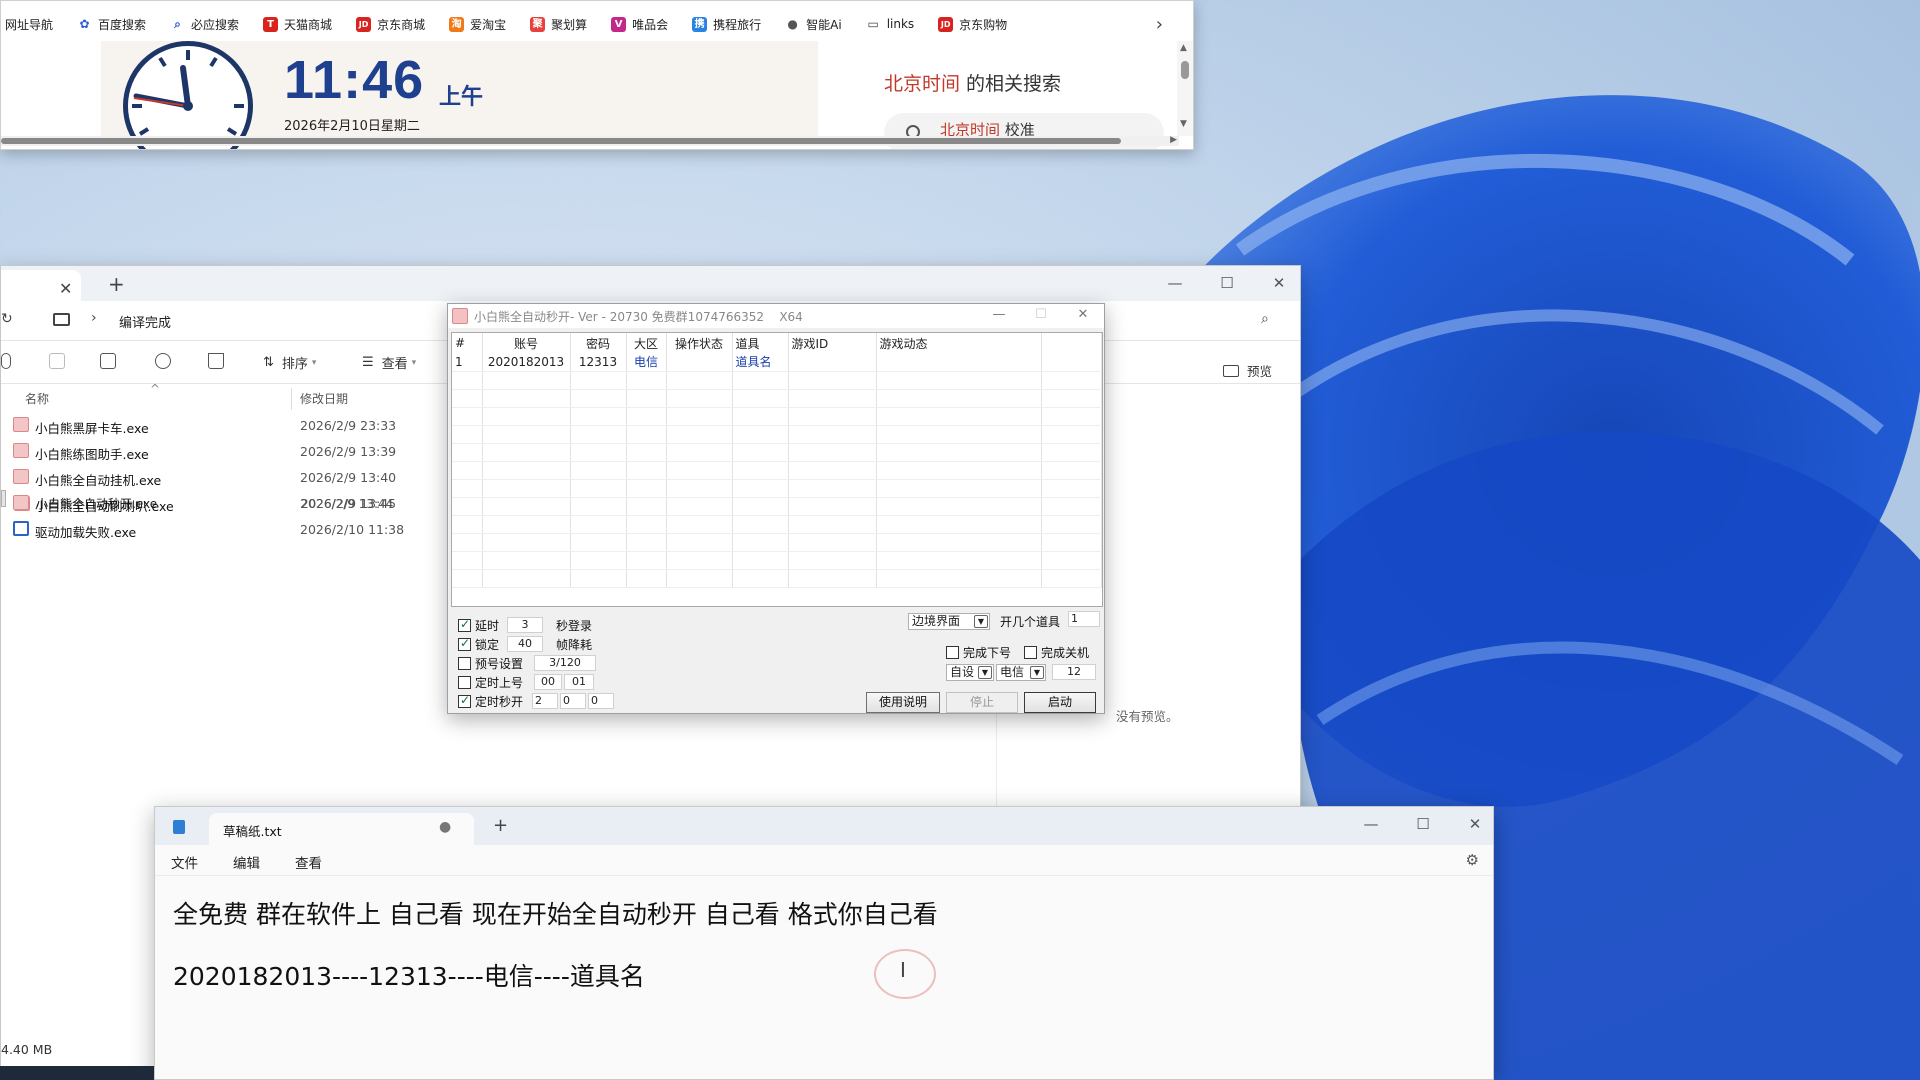  Describe the element at coordinates (220, 361) in the screenshot. I see `delete-icon` at that location.